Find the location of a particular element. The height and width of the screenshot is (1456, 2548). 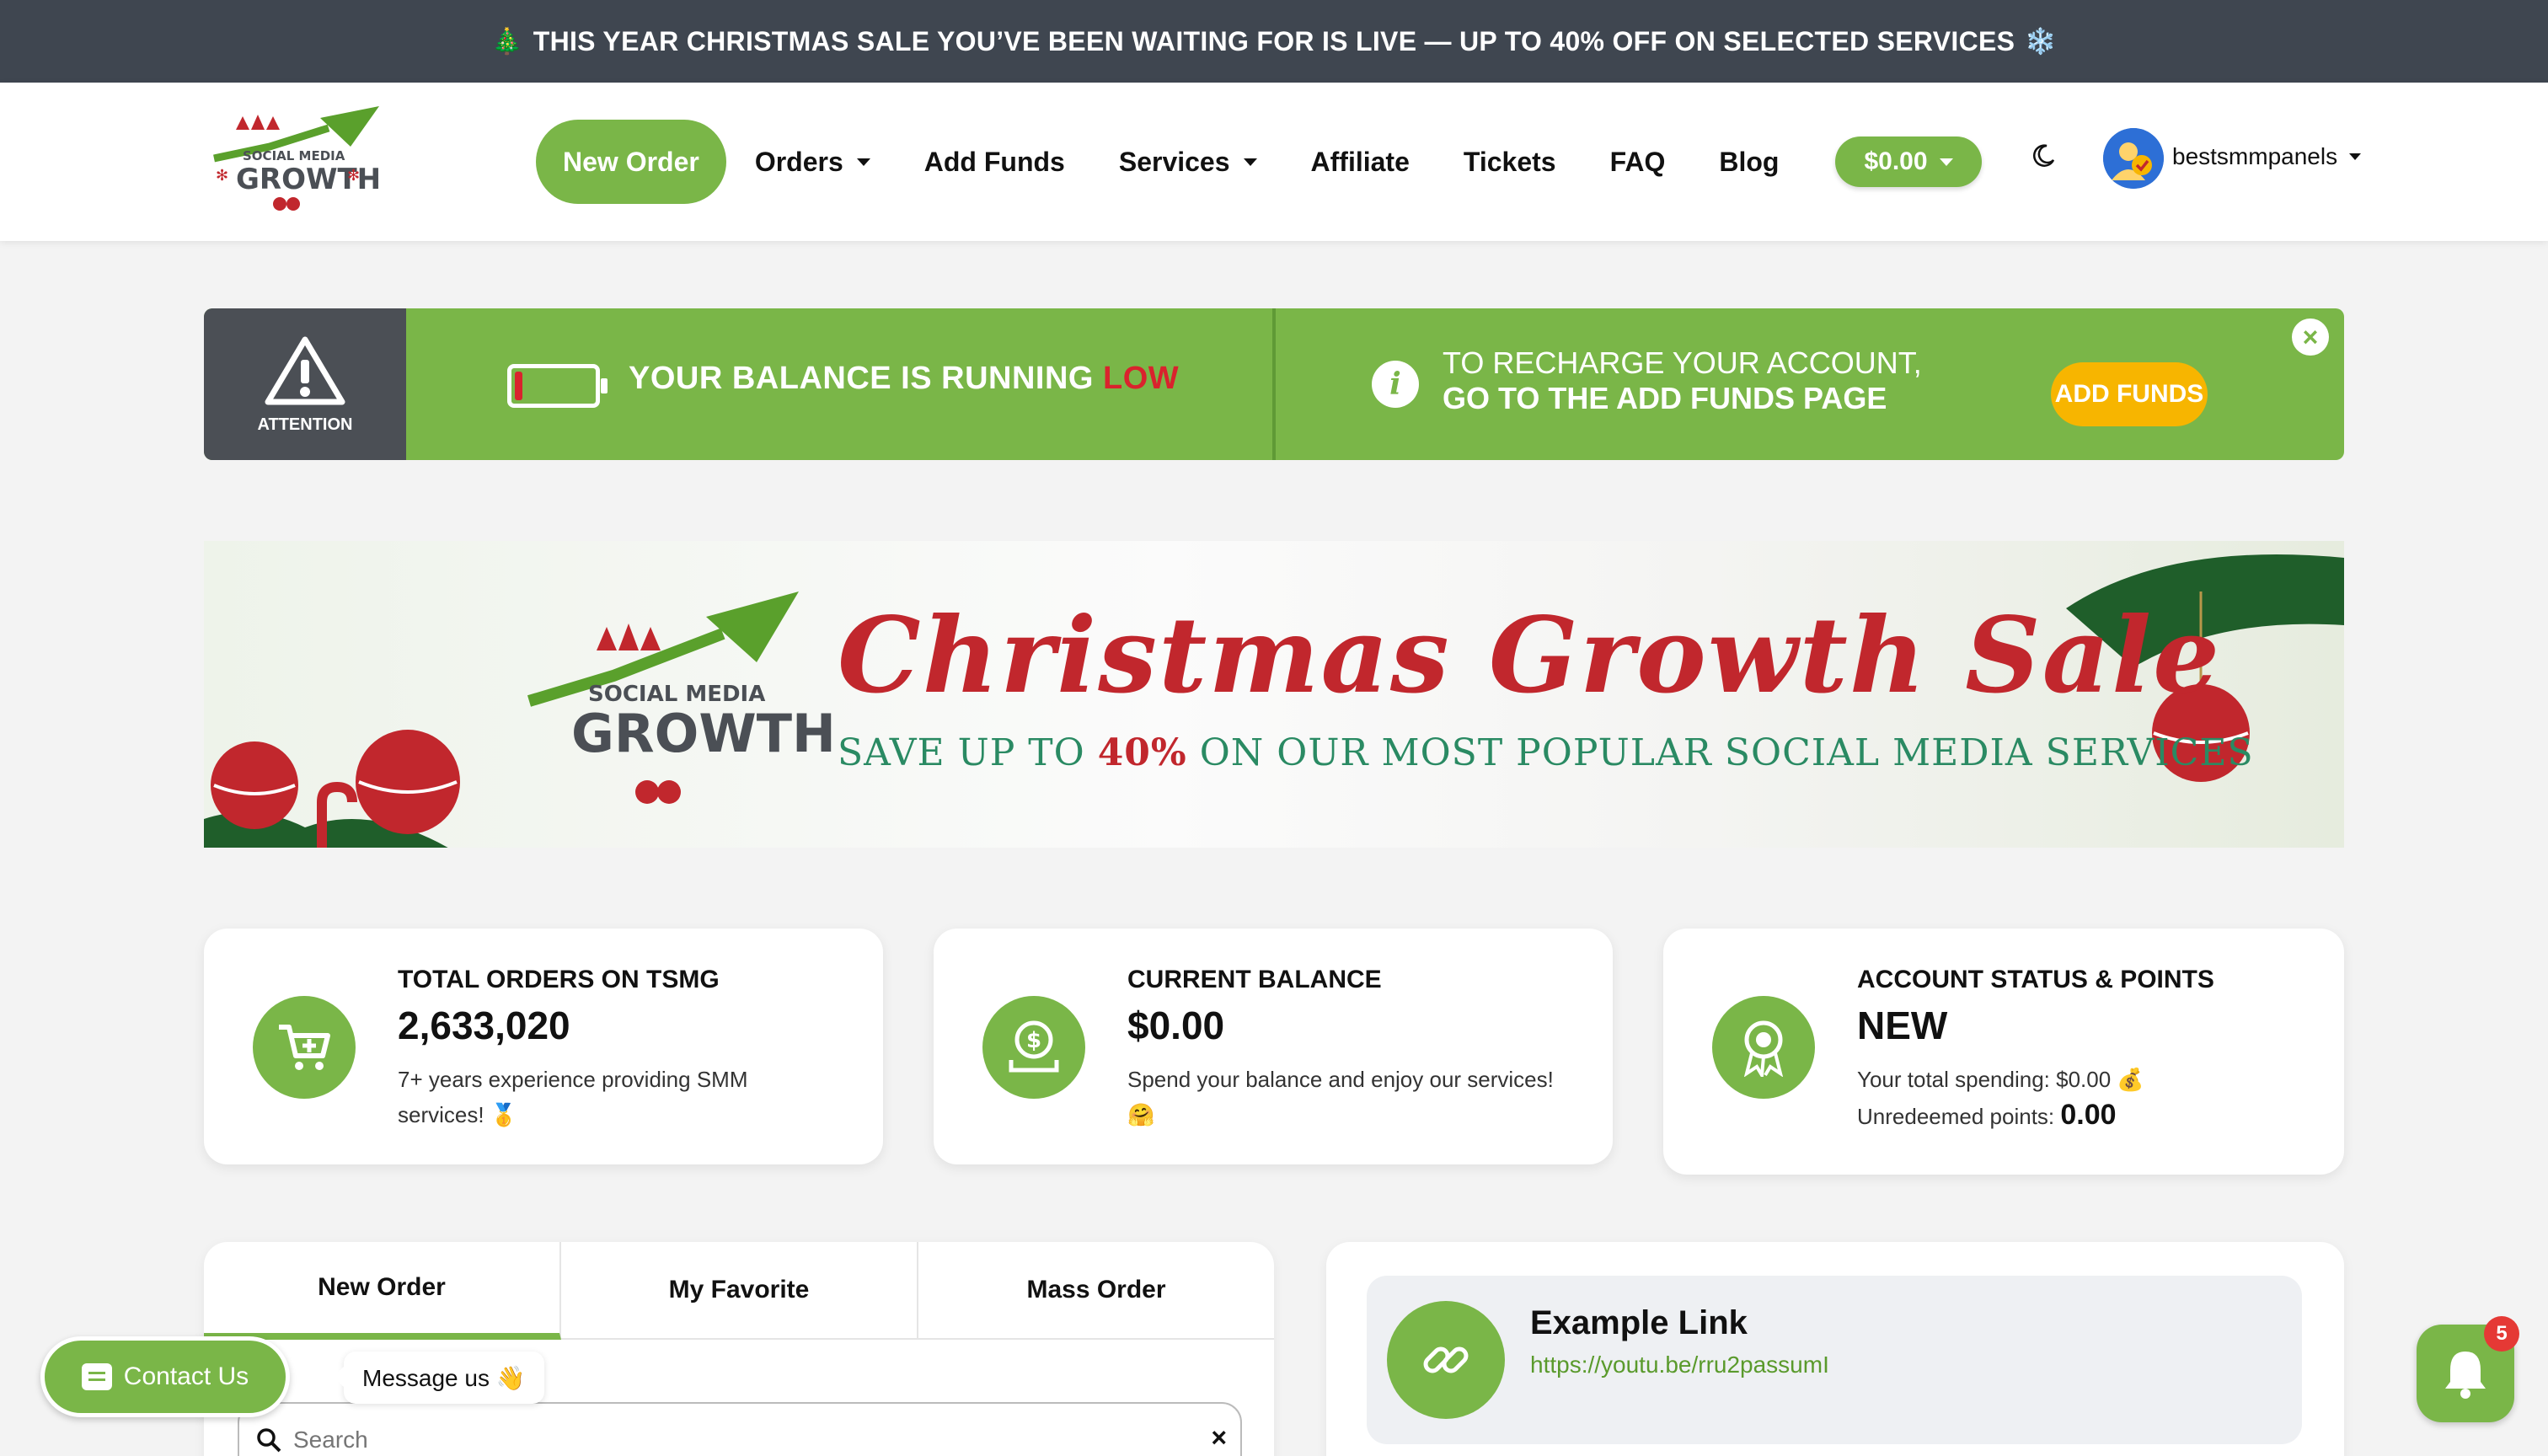

service-search: × is located at coordinates (740, 1429).